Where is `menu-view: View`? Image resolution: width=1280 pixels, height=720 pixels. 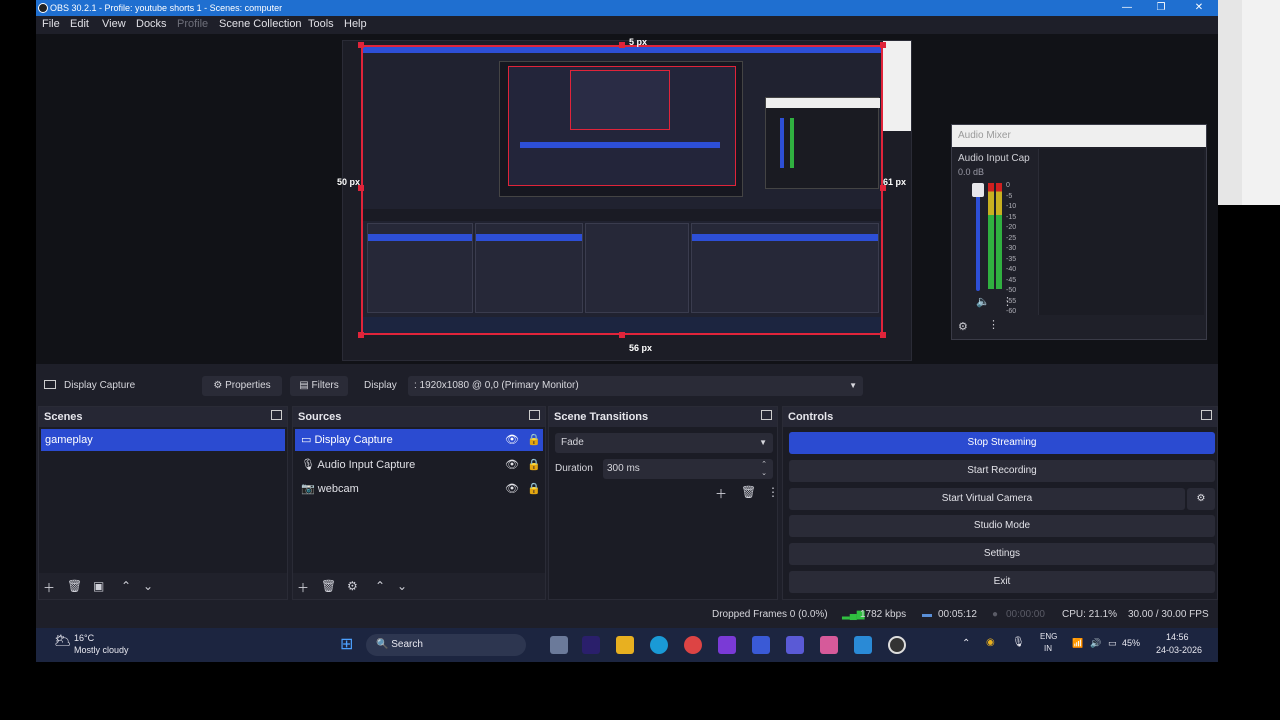
menu-view: View is located at coordinates (114, 24).